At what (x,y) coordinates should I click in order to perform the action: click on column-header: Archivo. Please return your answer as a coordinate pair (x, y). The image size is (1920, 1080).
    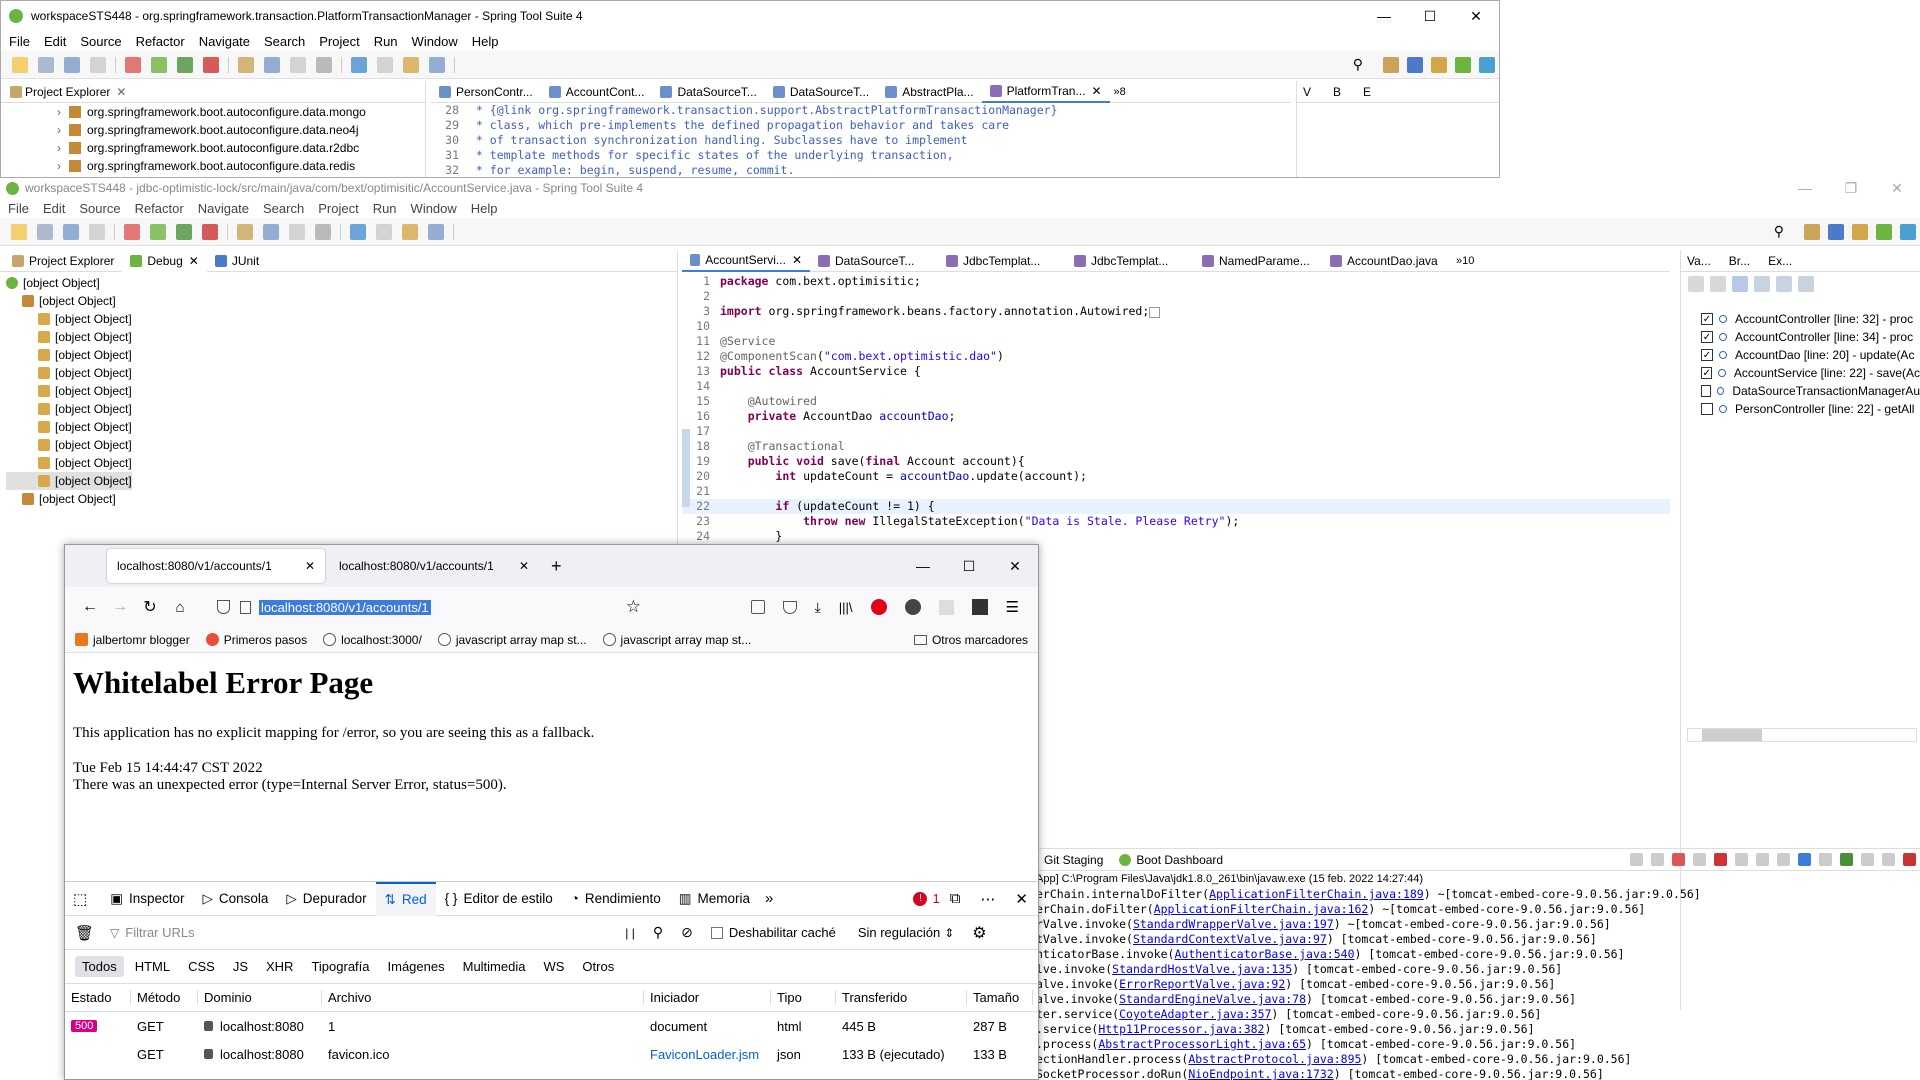
    Looking at the image, I should click on (483, 997).